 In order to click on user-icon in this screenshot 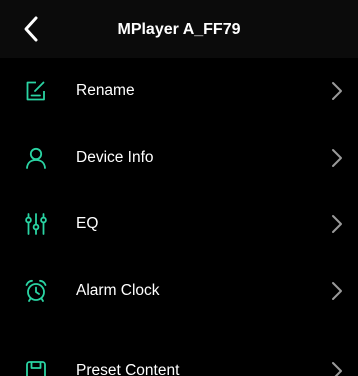, I will do `click(36, 158)`.